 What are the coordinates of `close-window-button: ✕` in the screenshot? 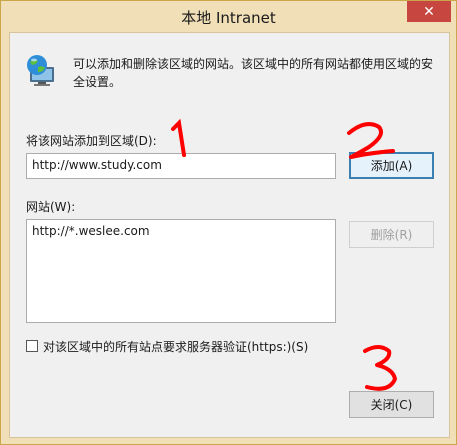 It's located at (429, 11).